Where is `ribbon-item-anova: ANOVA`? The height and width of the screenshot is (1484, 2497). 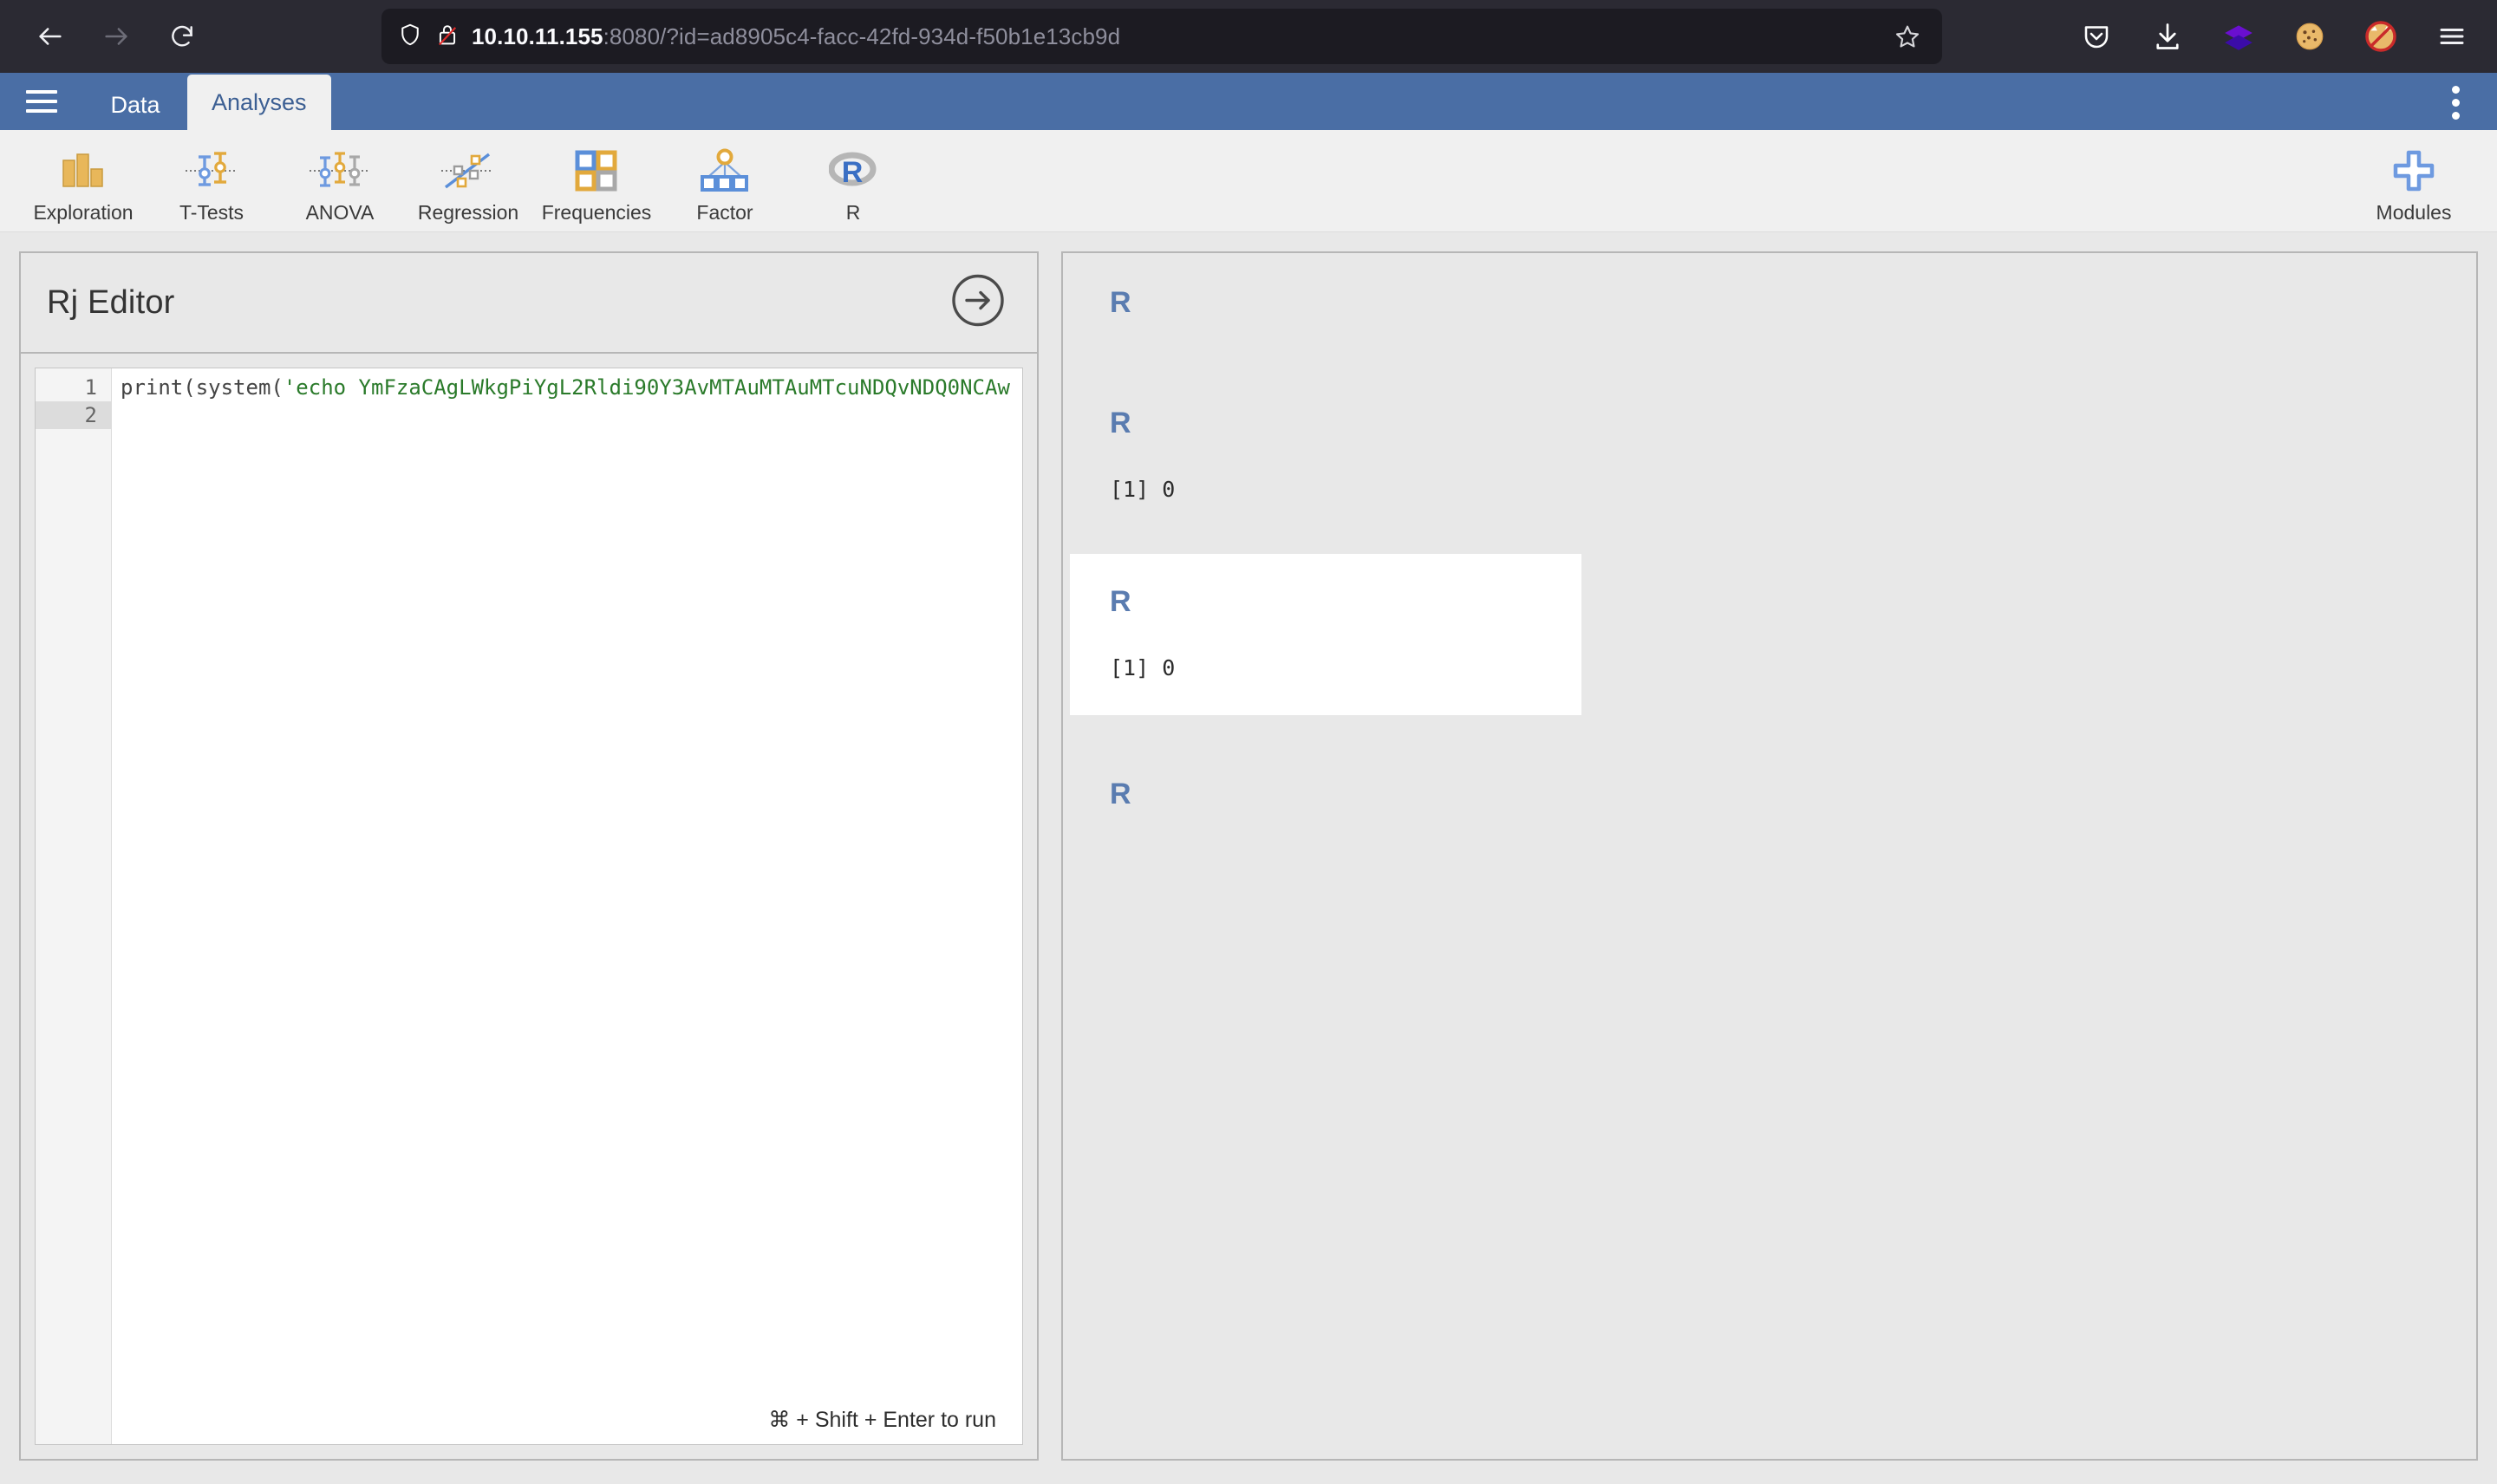 ribbon-item-anova: ANOVA is located at coordinates (340, 182).